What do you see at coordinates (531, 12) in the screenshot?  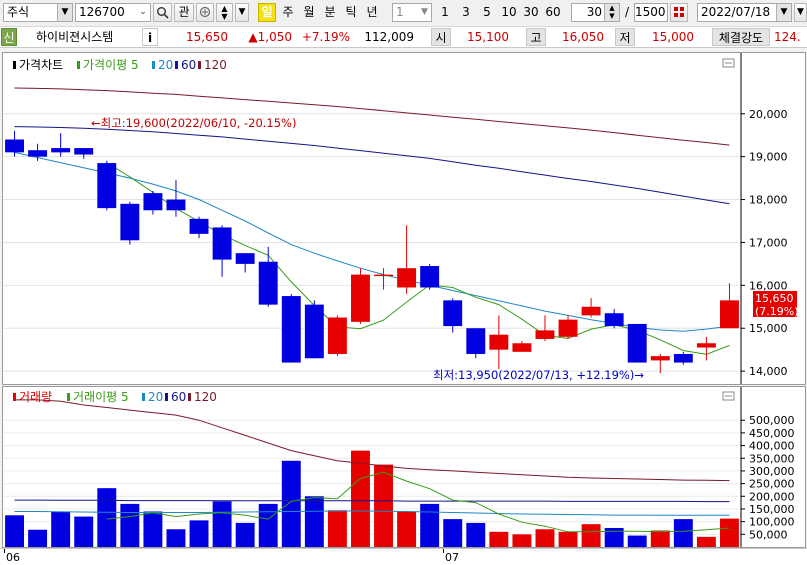 I see `interval-30-button: 30` at bounding box center [531, 12].